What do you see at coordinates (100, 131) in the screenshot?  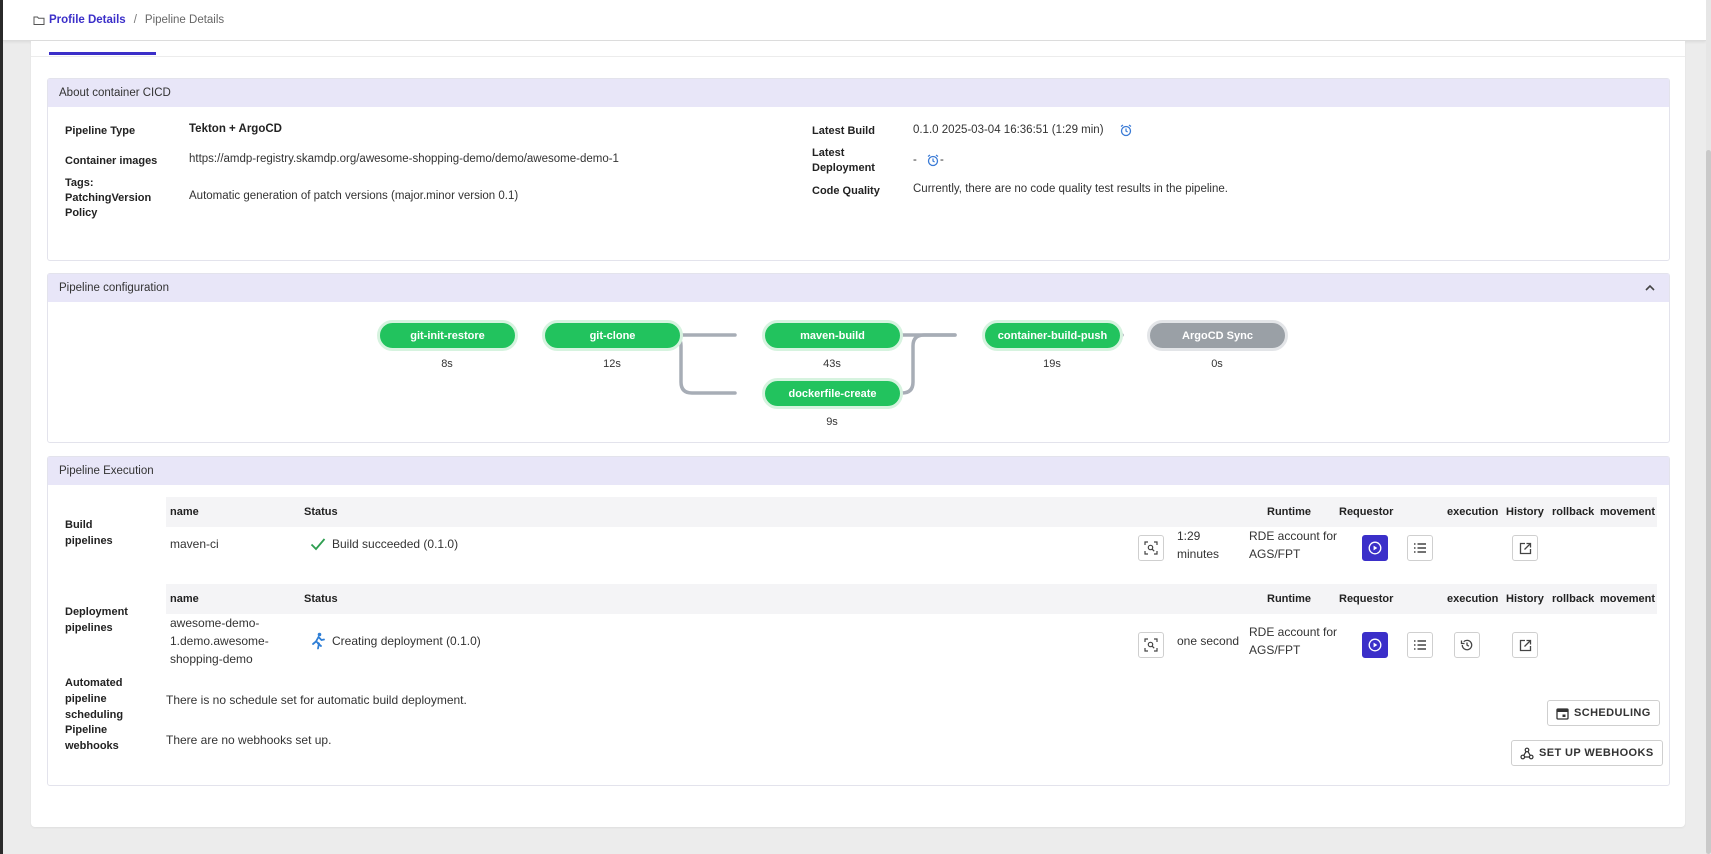 I see `pipeline-type-label: Pipeline Type` at bounding box center [100, 131].